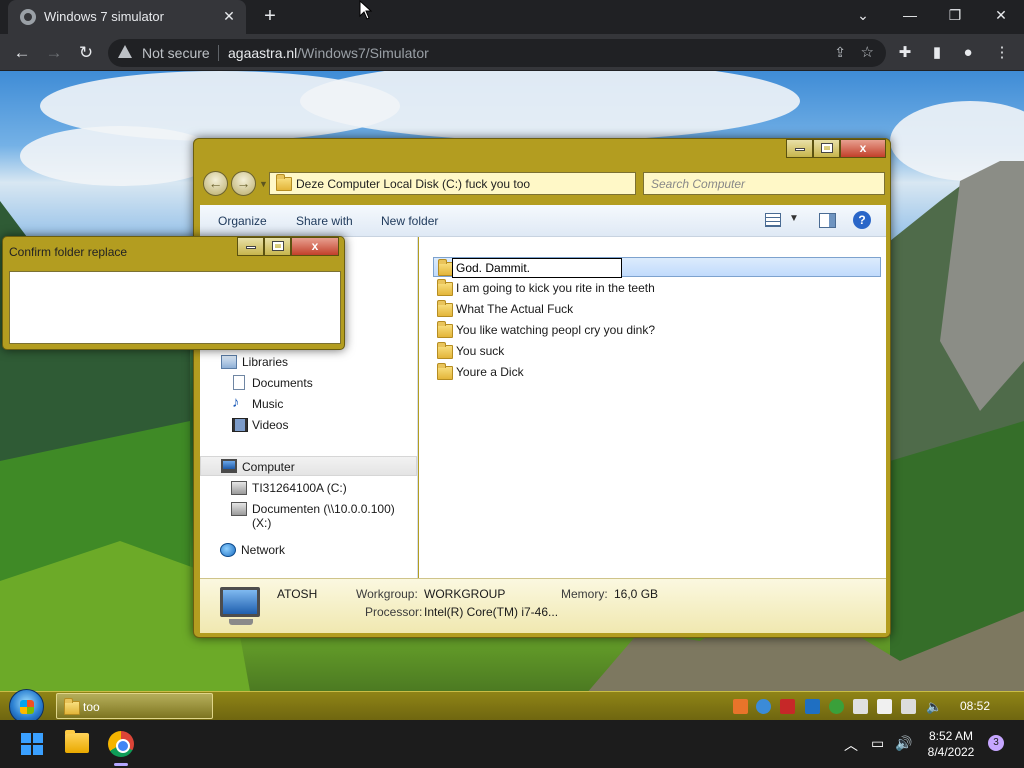 Image resolution: width=1024 pixels, height=768 pixels. What do you see at coordinates (176, 53) in the screenshot?
I see `security-label: Not secure` at bounding box center [176, 53].